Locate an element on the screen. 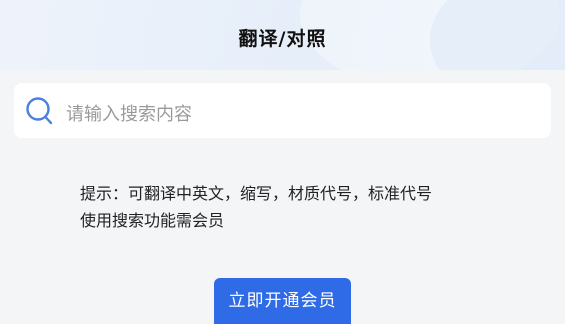 Image resolution: width=565 pixels, height=324 pixels. open-membership-button: 立即开通会员 is located at coordinates (282, 301).